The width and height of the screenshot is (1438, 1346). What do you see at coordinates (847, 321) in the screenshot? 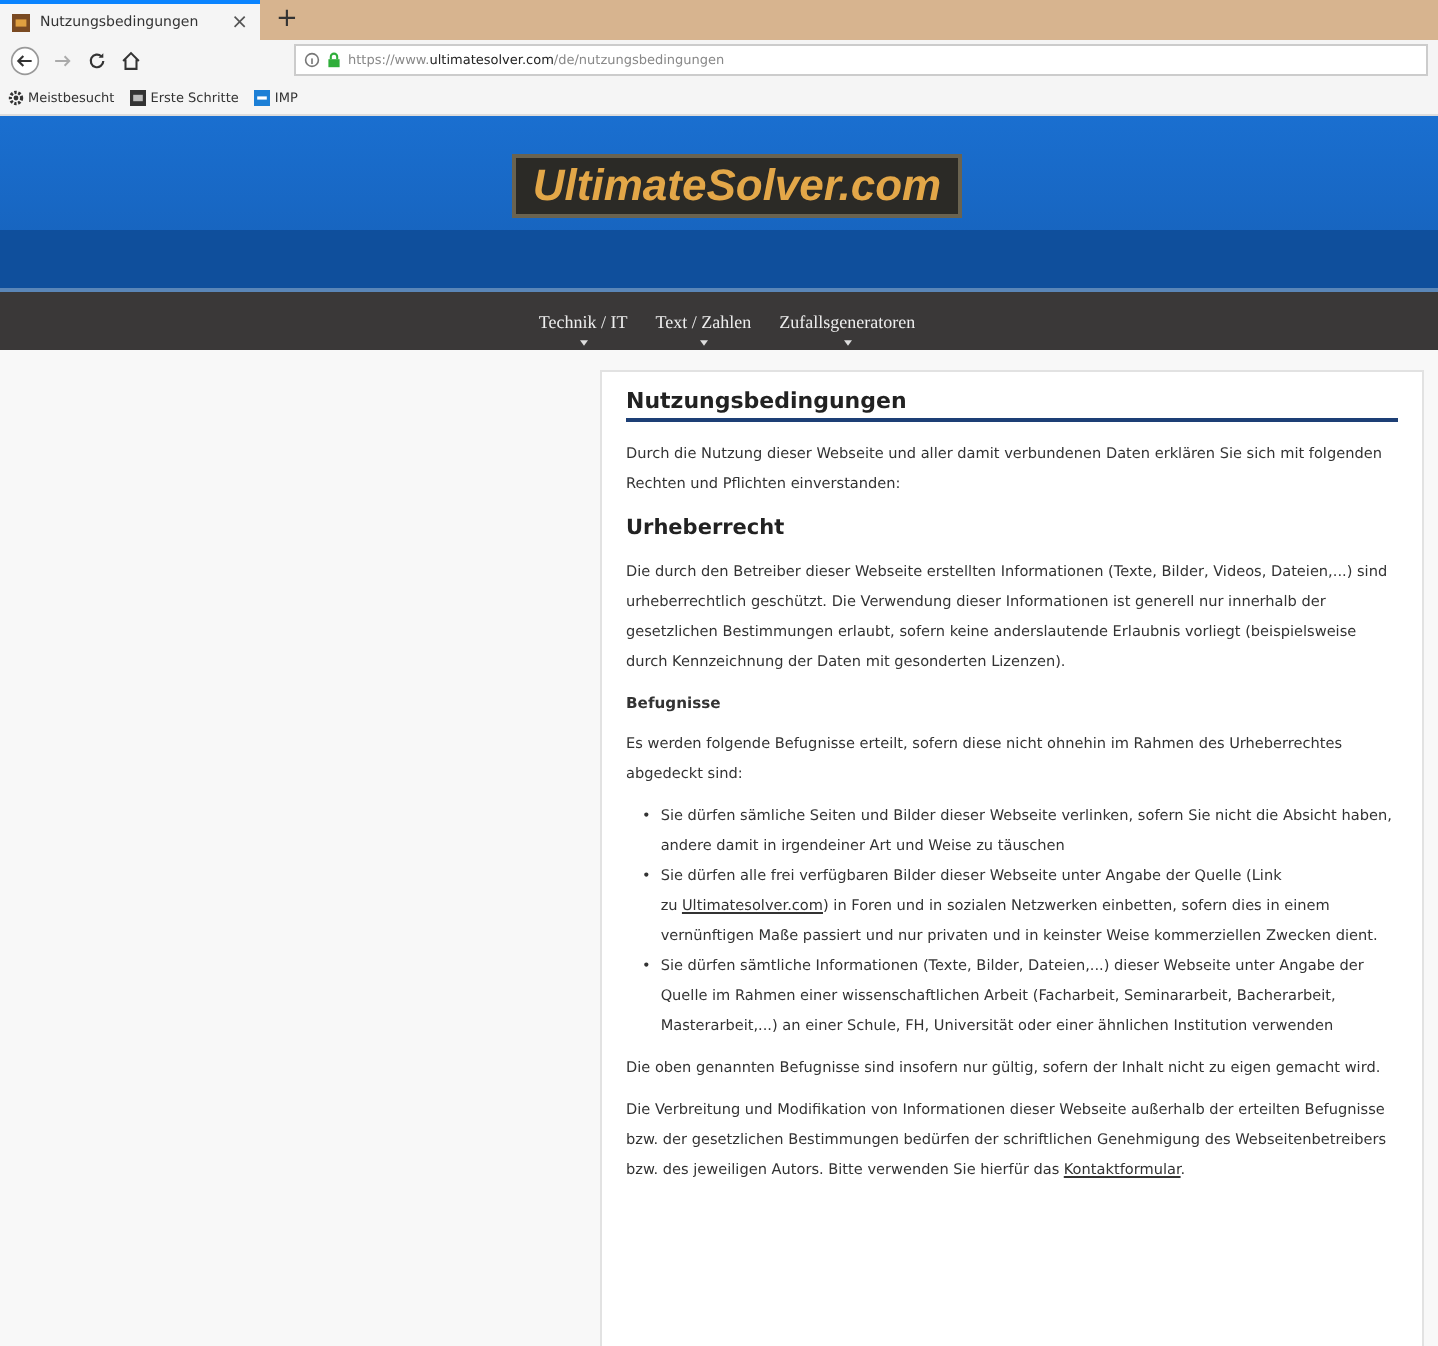
I see `menu-item: Zufallsgeneratoren` at bounding box center [847, 321].